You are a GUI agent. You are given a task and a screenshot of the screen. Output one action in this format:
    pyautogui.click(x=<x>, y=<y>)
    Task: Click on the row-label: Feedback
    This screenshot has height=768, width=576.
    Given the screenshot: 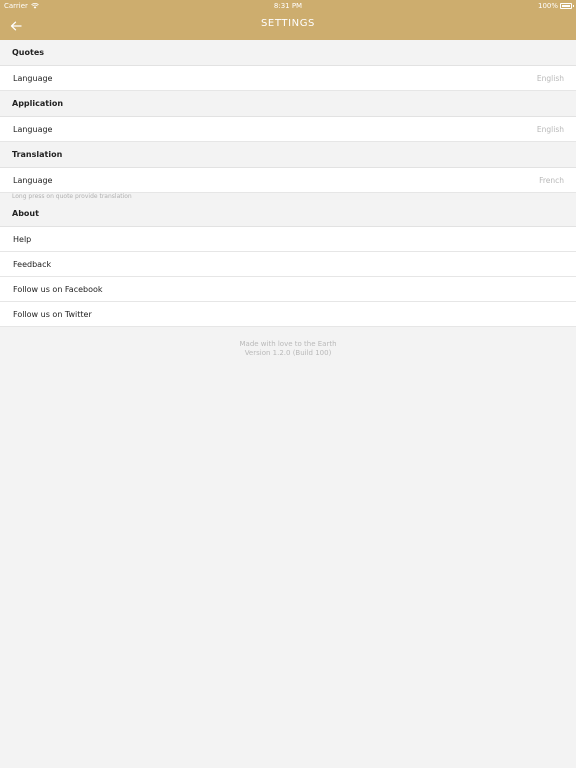 What is the action you would take?
    pyautogui.click(x=32, y=264)
    